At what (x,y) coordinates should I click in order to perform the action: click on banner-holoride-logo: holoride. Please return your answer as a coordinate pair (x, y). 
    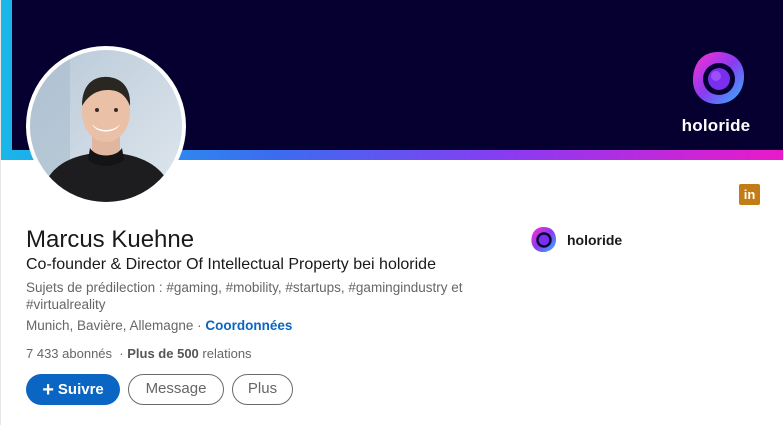
    Looking at the image, I should click on (716, 93).